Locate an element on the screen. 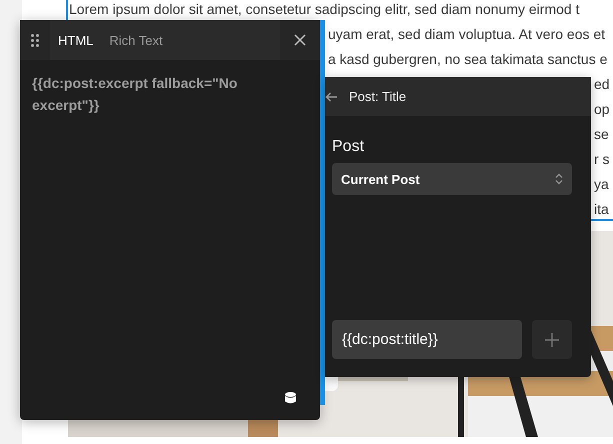  paragraph-text: ita is located at coordinates (601, 209).